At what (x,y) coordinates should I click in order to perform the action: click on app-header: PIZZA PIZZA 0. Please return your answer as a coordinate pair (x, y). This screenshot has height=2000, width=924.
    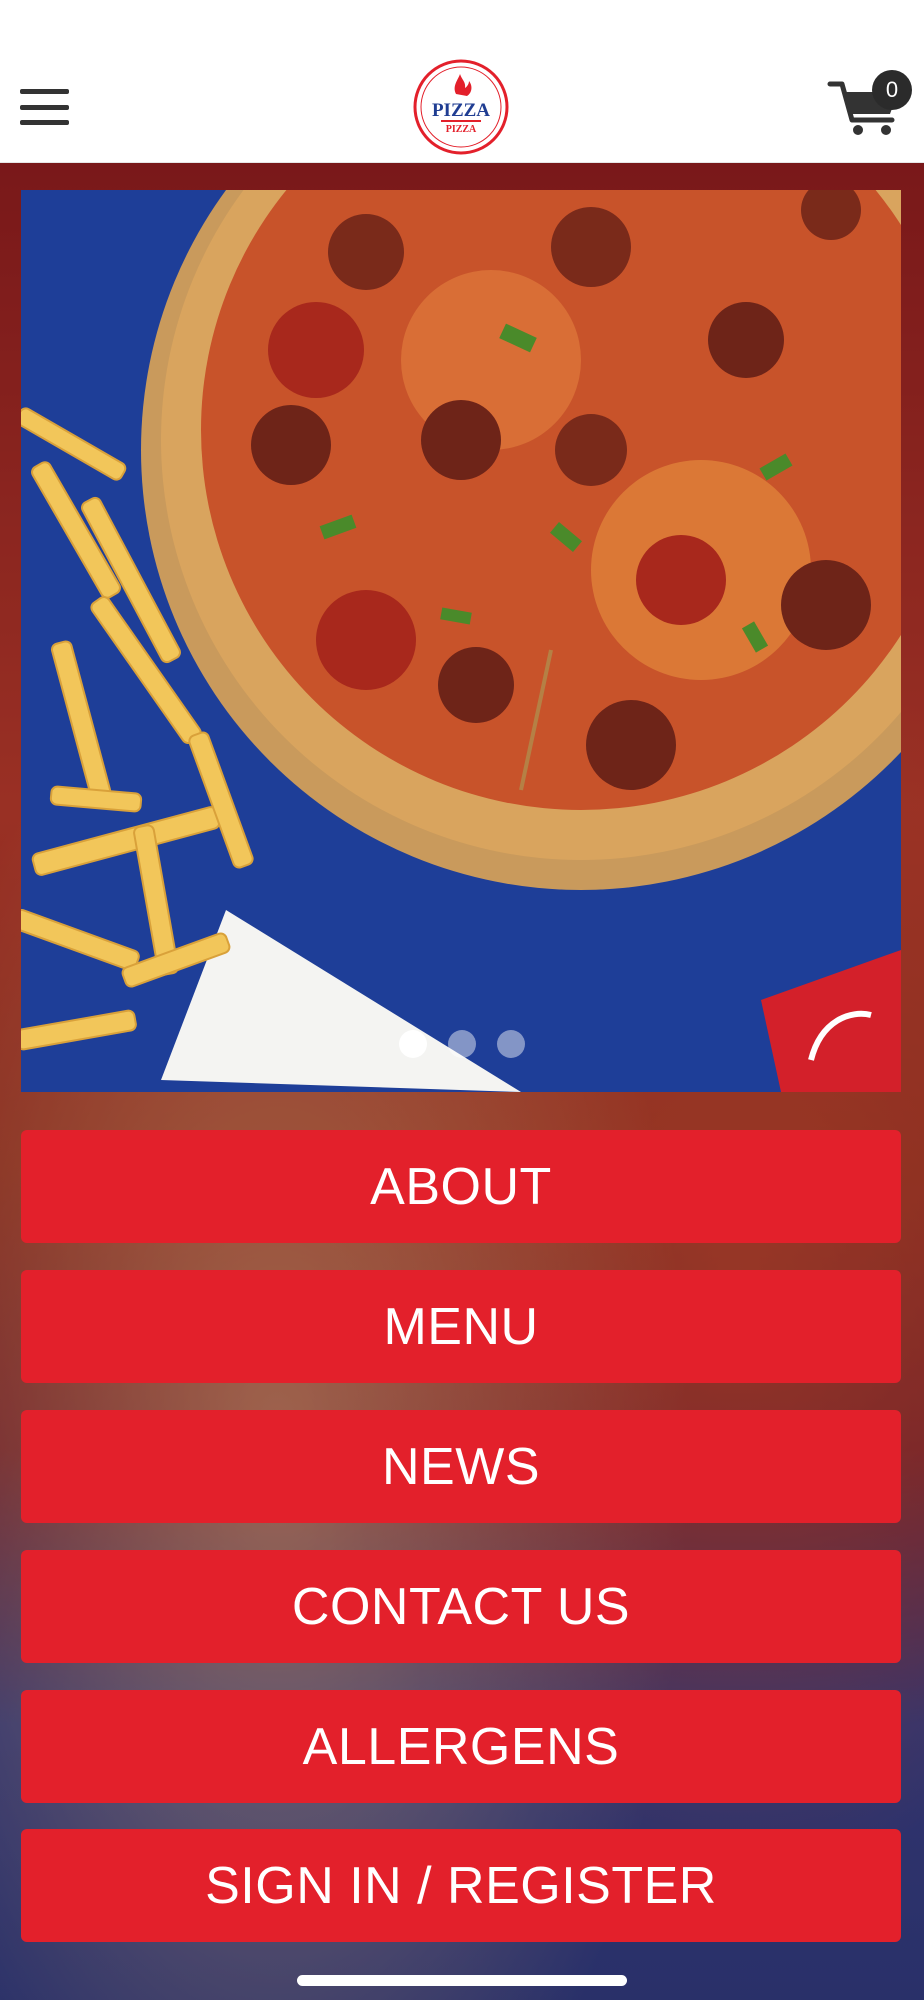
    Looking at the image, I should click on (462, 105).